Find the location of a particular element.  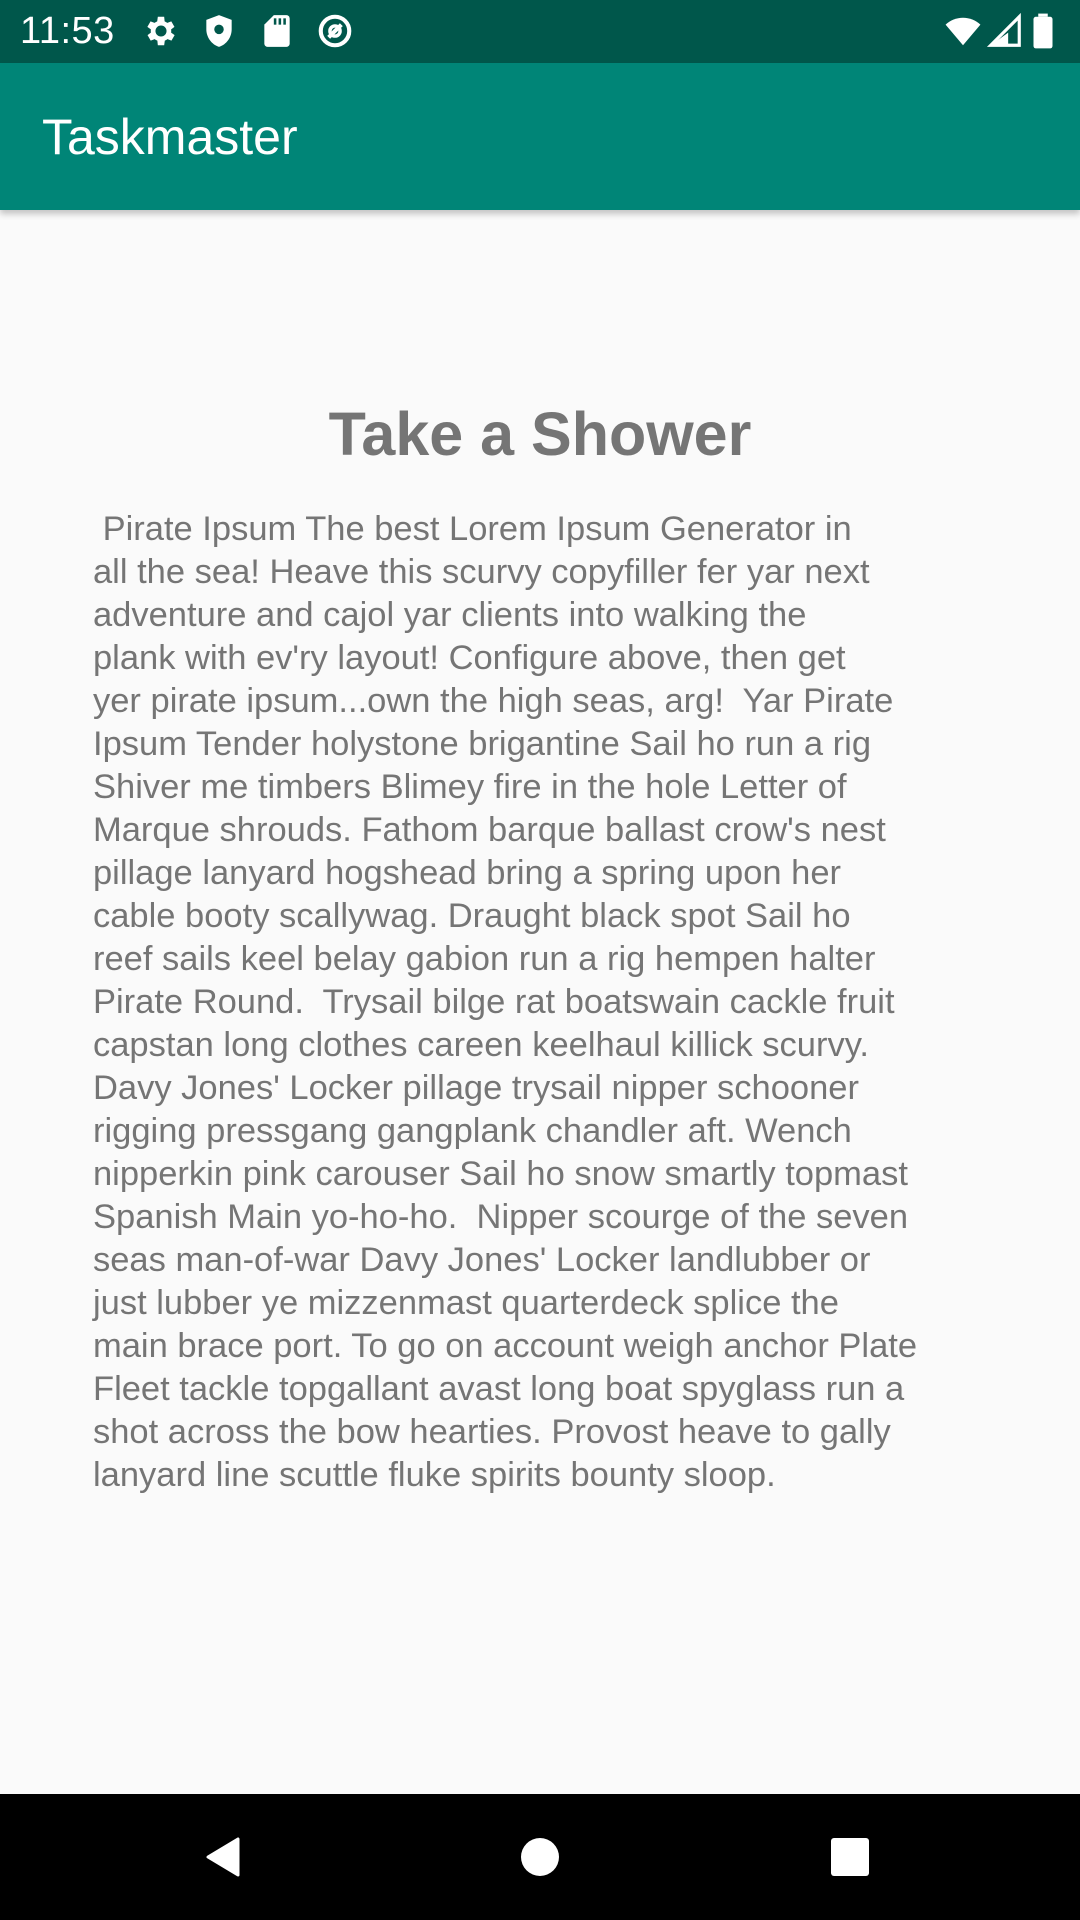

home-icon is located at coordinates (540, 1857).